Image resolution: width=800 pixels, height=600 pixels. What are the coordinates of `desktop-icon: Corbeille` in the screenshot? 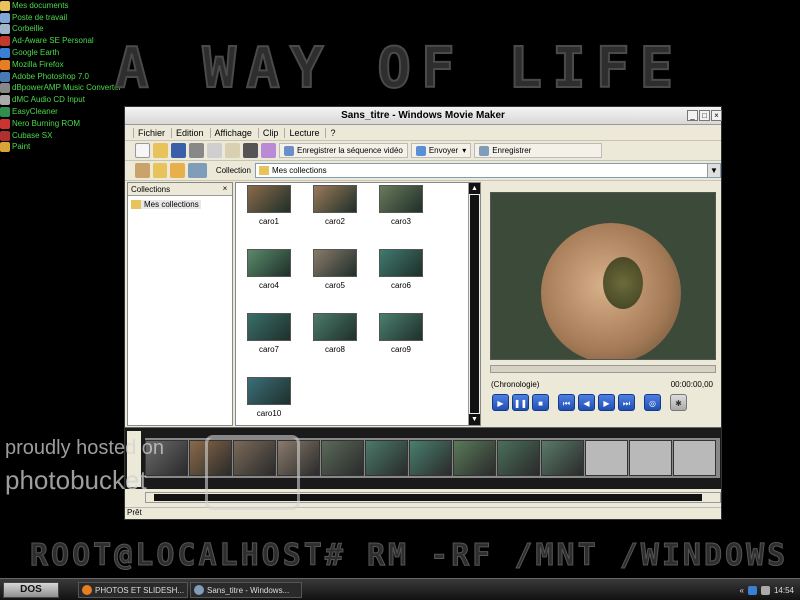 It's located at (60, 30).